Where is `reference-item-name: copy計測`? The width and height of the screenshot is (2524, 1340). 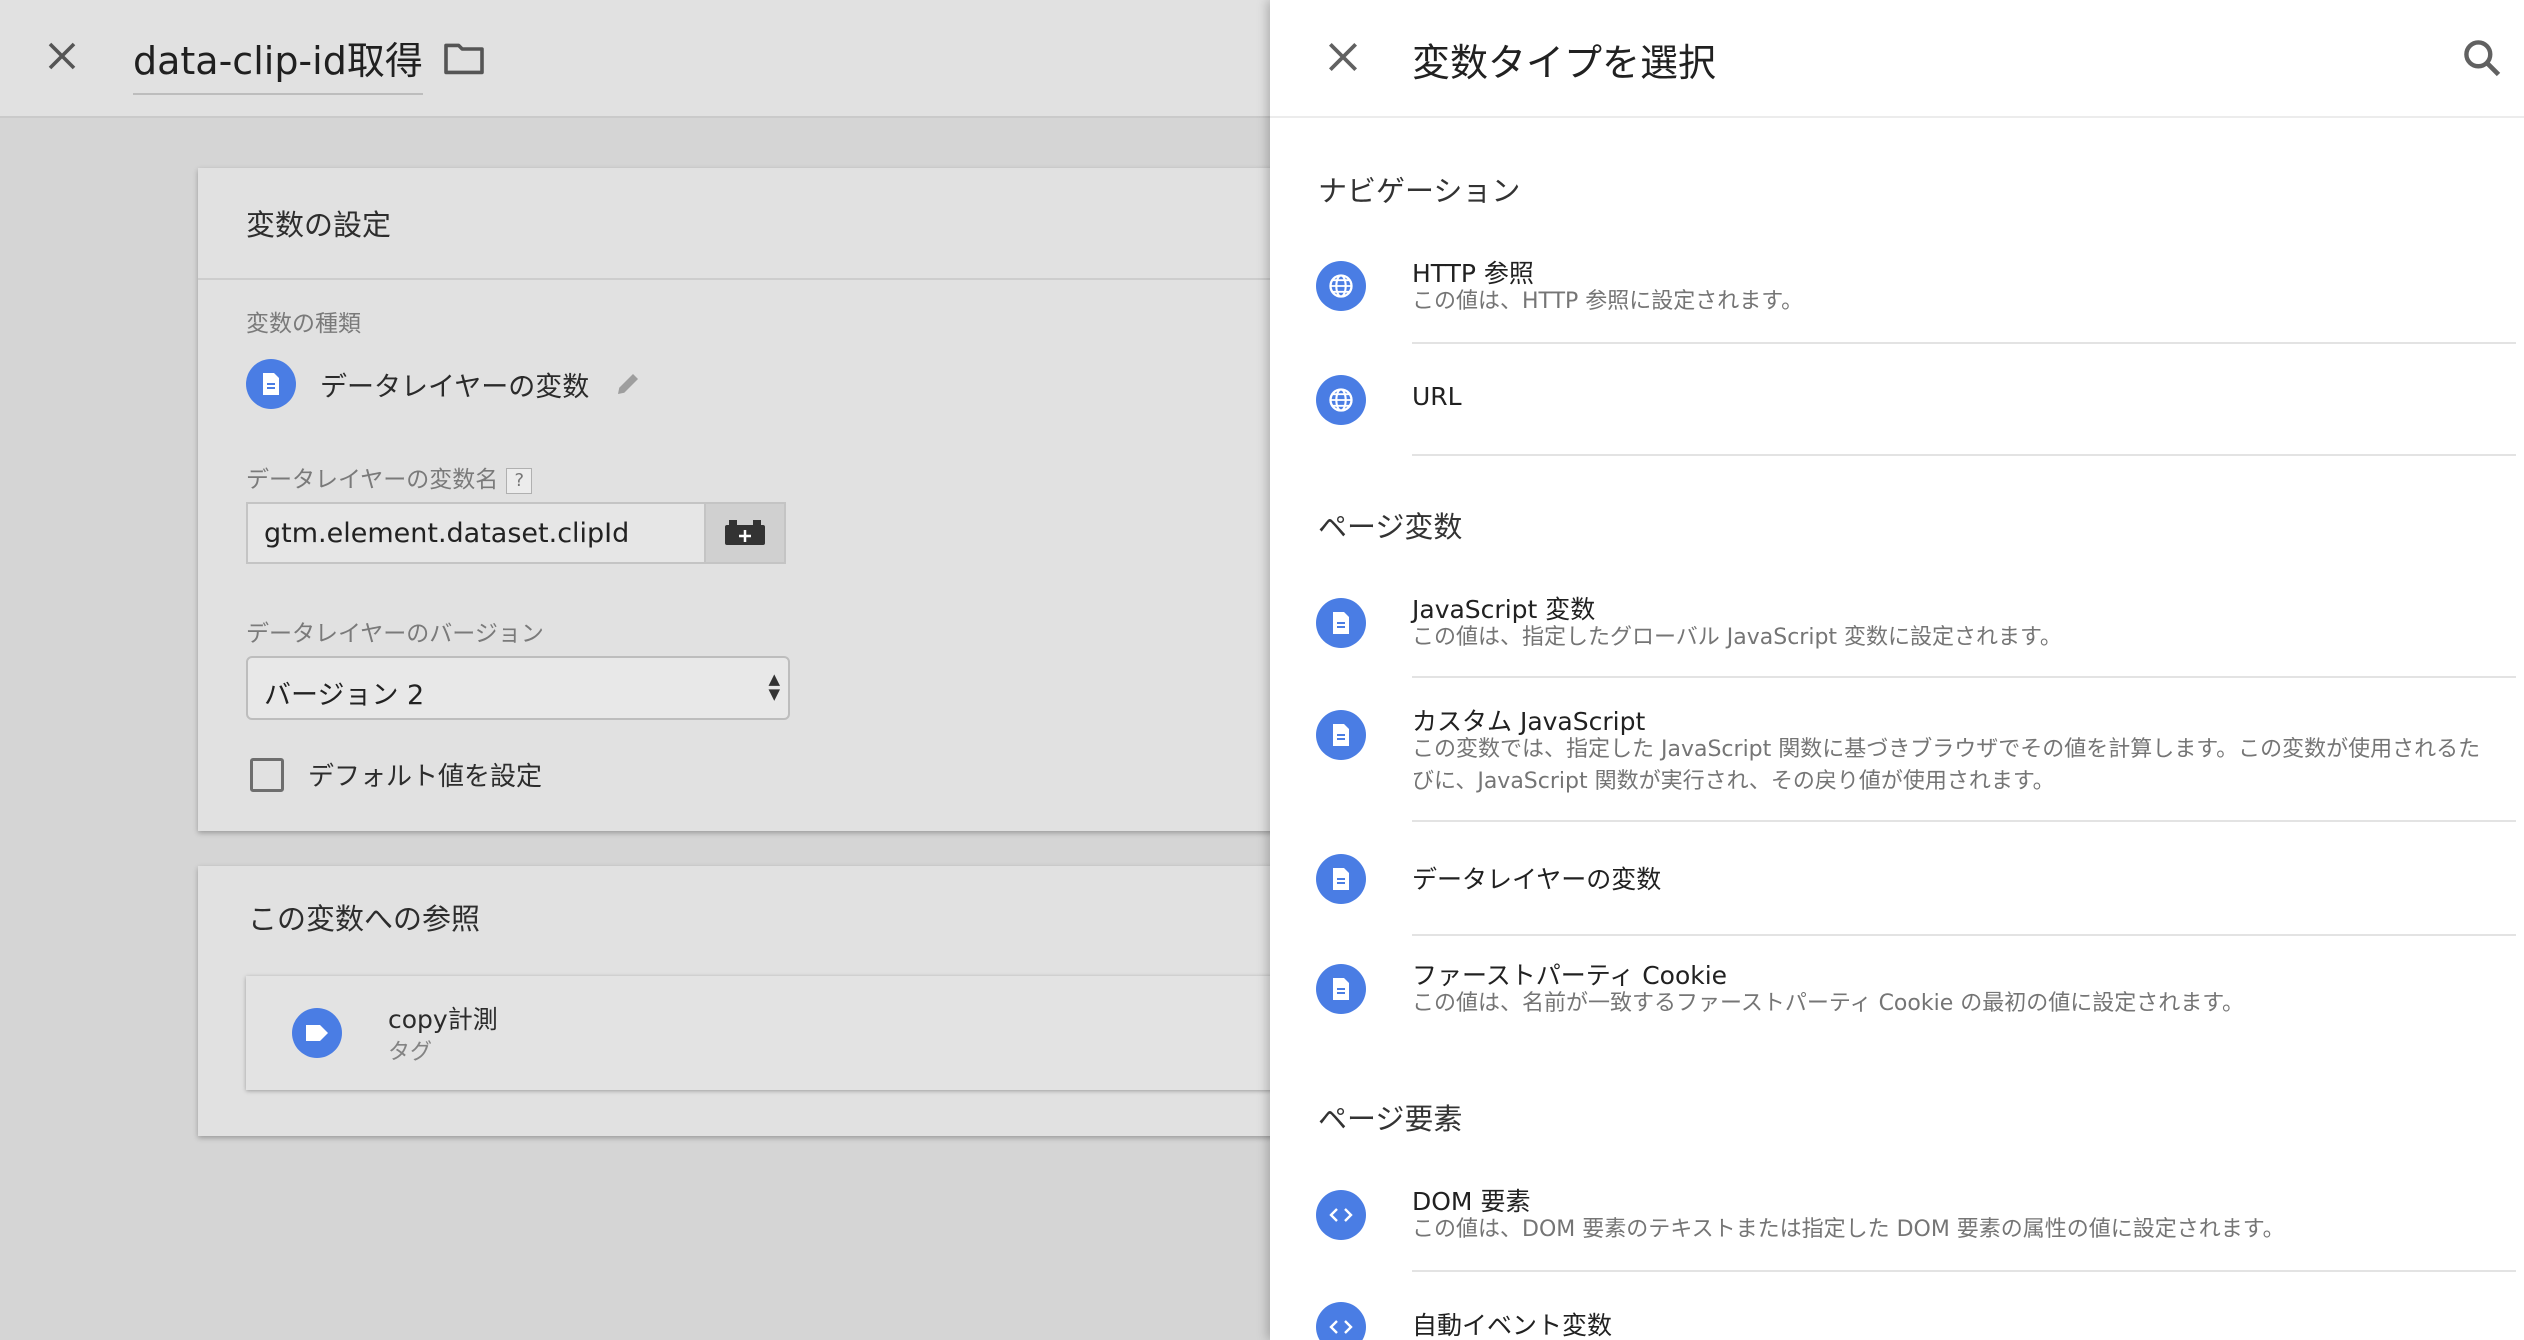
reference-item-name: copy計測 is located at coordinates (443, 1019).